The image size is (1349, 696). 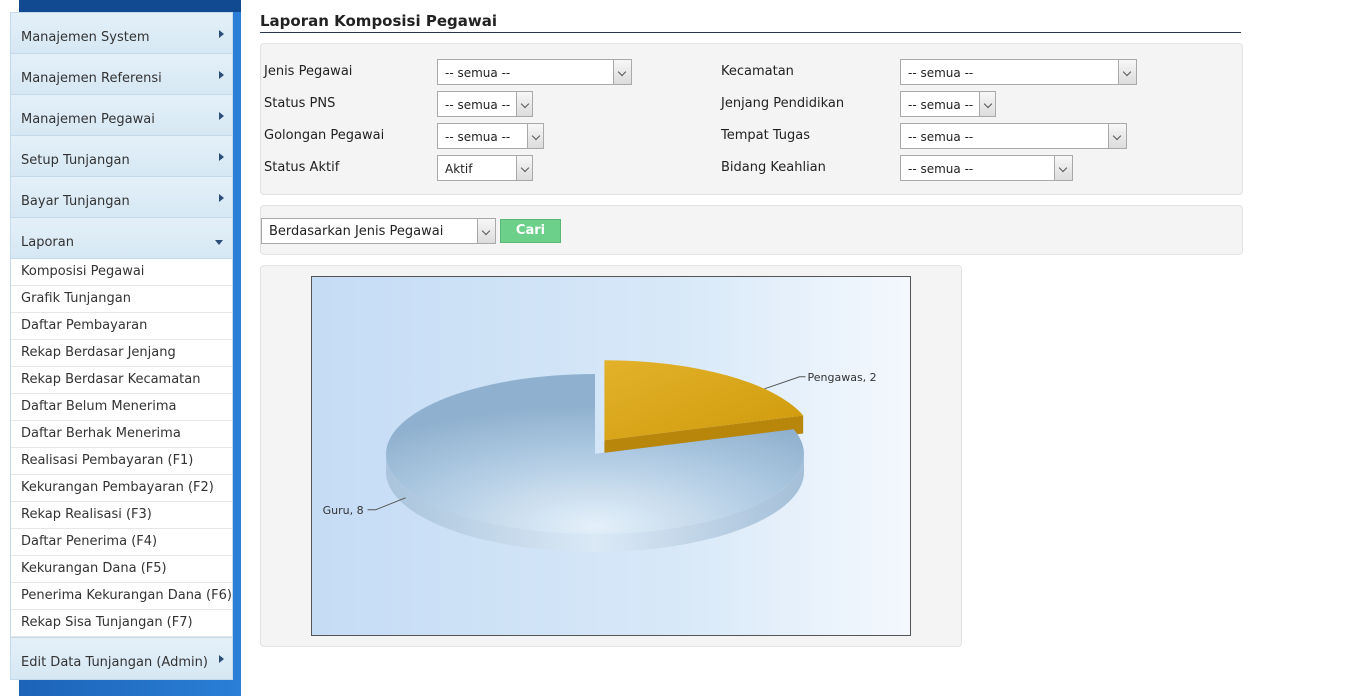 I want to click on status-aktif-label: Status Aktif, so click(x=302, y=167).